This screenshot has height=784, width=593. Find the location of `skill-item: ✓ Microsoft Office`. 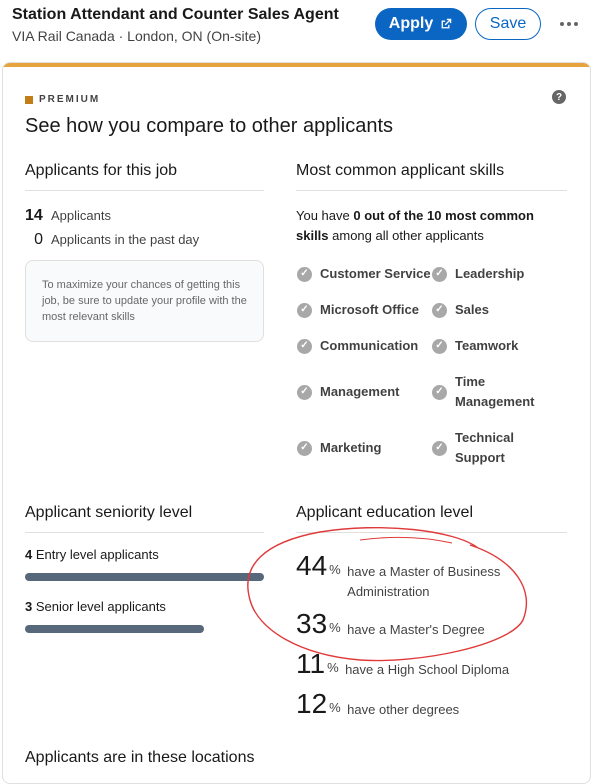

skill-item: ✓ Microsoft Office is located at coordinates (358, 310).